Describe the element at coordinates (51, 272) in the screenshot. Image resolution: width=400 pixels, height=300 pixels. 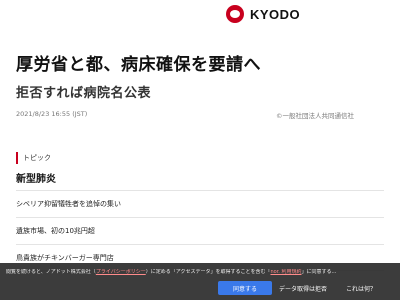
I see `consent-text-before: 閲覧を続けると、ノアドット株式会社（` at that location.